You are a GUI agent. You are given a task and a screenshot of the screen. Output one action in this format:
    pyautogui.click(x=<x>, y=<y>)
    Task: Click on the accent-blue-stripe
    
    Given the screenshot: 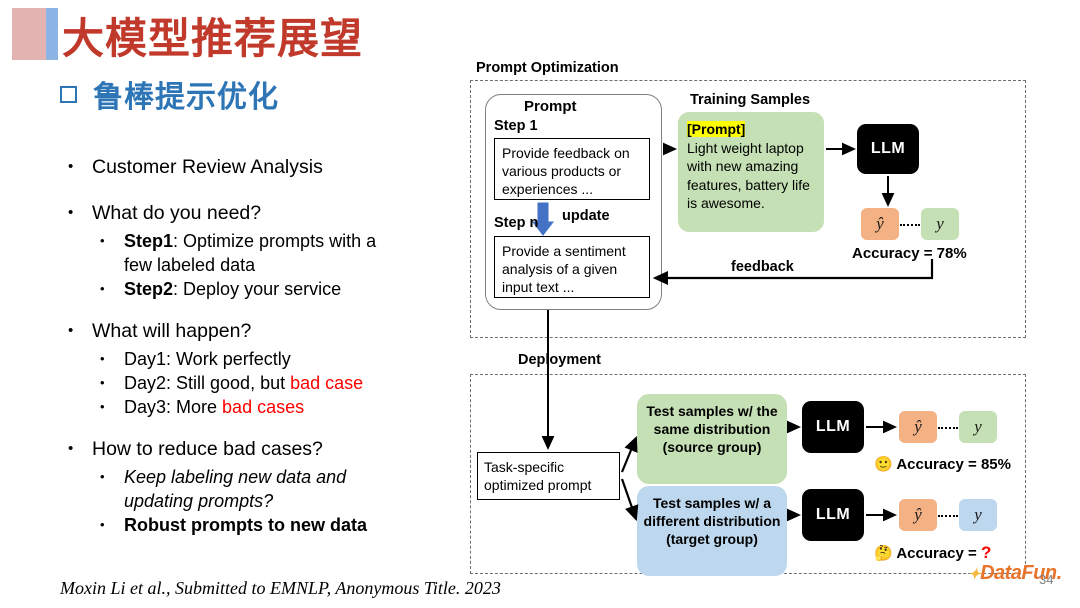 What is the action you would take?
    pyautogui.click(x=52, y=34)
    